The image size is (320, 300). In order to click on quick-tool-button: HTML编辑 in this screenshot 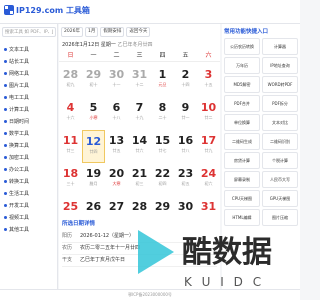, I will do `click(242, 217)`.